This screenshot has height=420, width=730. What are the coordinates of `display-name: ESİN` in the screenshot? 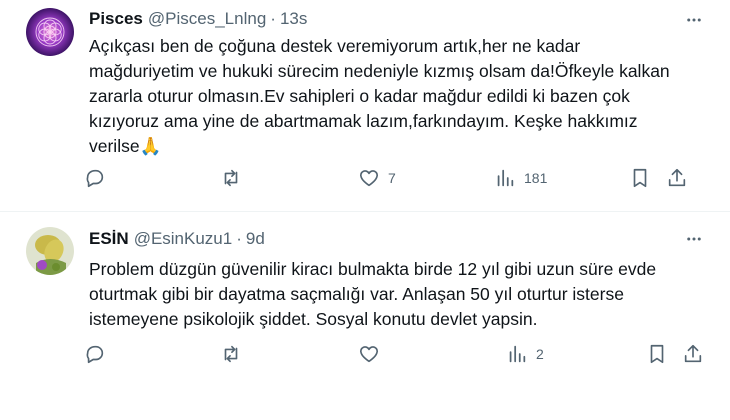 It's located at (109, 239).